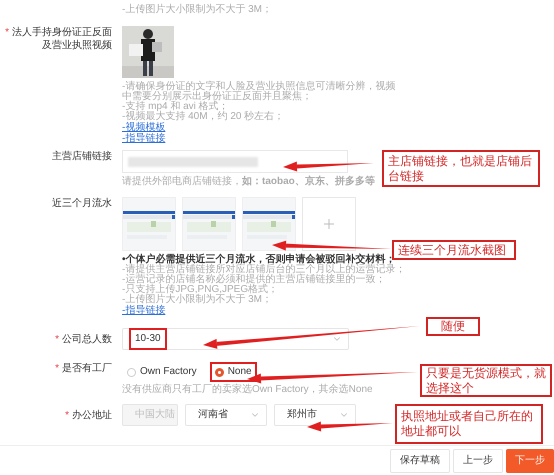 The width and height of the screenshot is (554, 475). Describe the element at coordinates (420, 460) in the screenshot. I see `form-button: 保存草稿` at that location.